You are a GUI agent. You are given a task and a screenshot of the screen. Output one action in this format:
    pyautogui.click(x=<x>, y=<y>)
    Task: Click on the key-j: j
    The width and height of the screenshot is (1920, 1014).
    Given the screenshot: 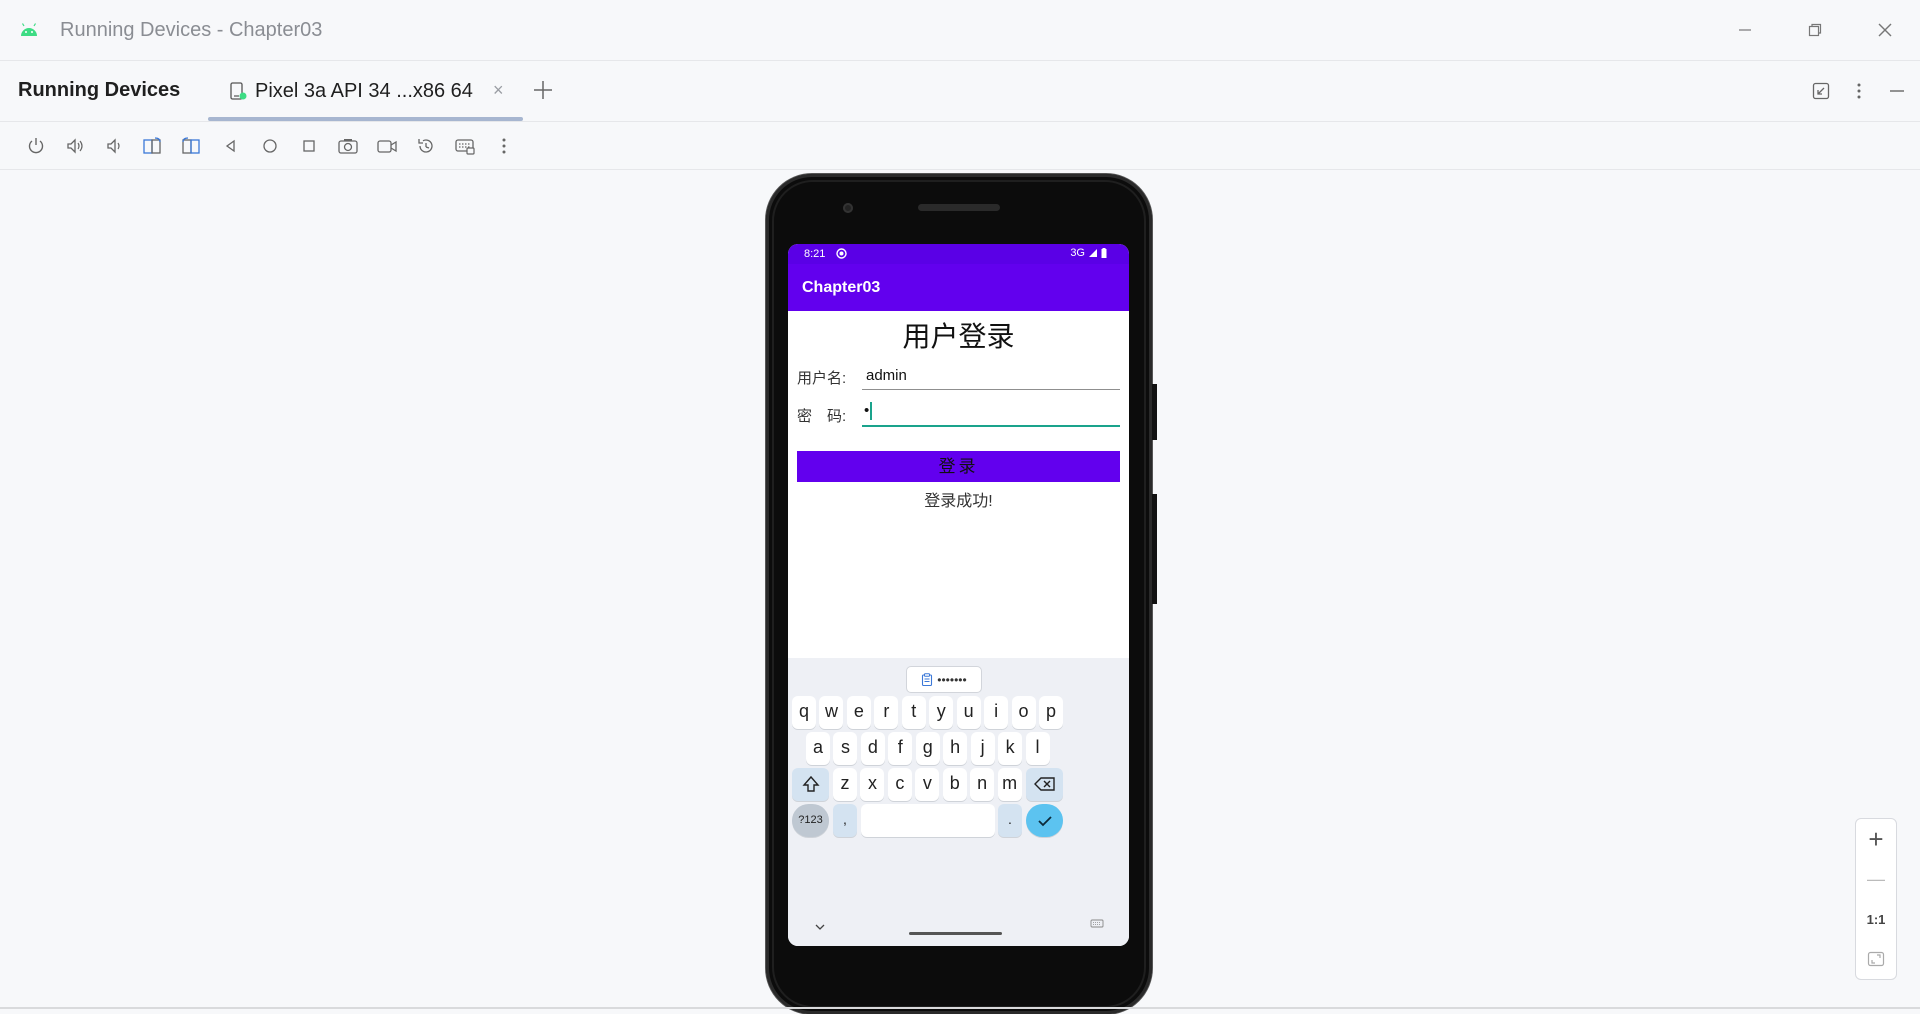 What is the action you would take?
    pyautogui.click(x=982, y=748)
    